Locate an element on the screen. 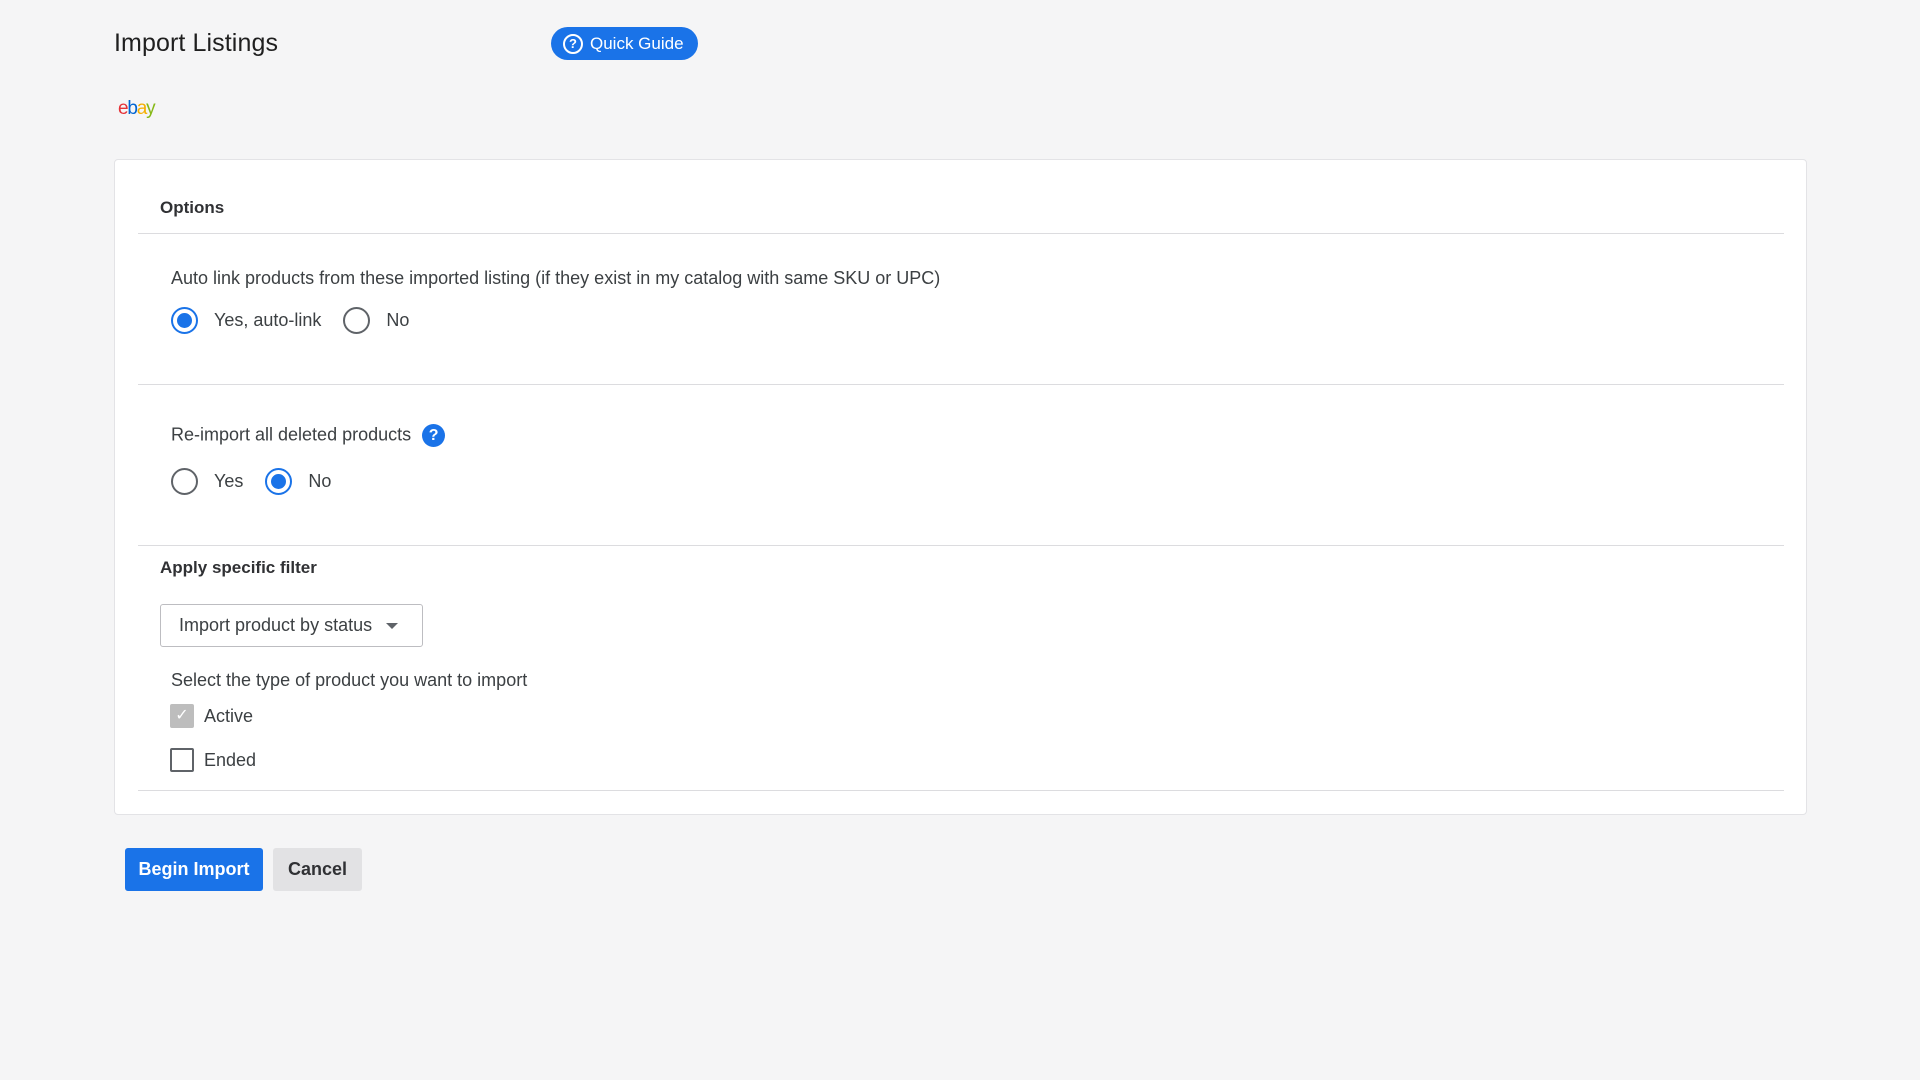 The height and width of the screenshot is (1080, 1920). reimport-yes-label: Yes is located at coordinates (228, 481).